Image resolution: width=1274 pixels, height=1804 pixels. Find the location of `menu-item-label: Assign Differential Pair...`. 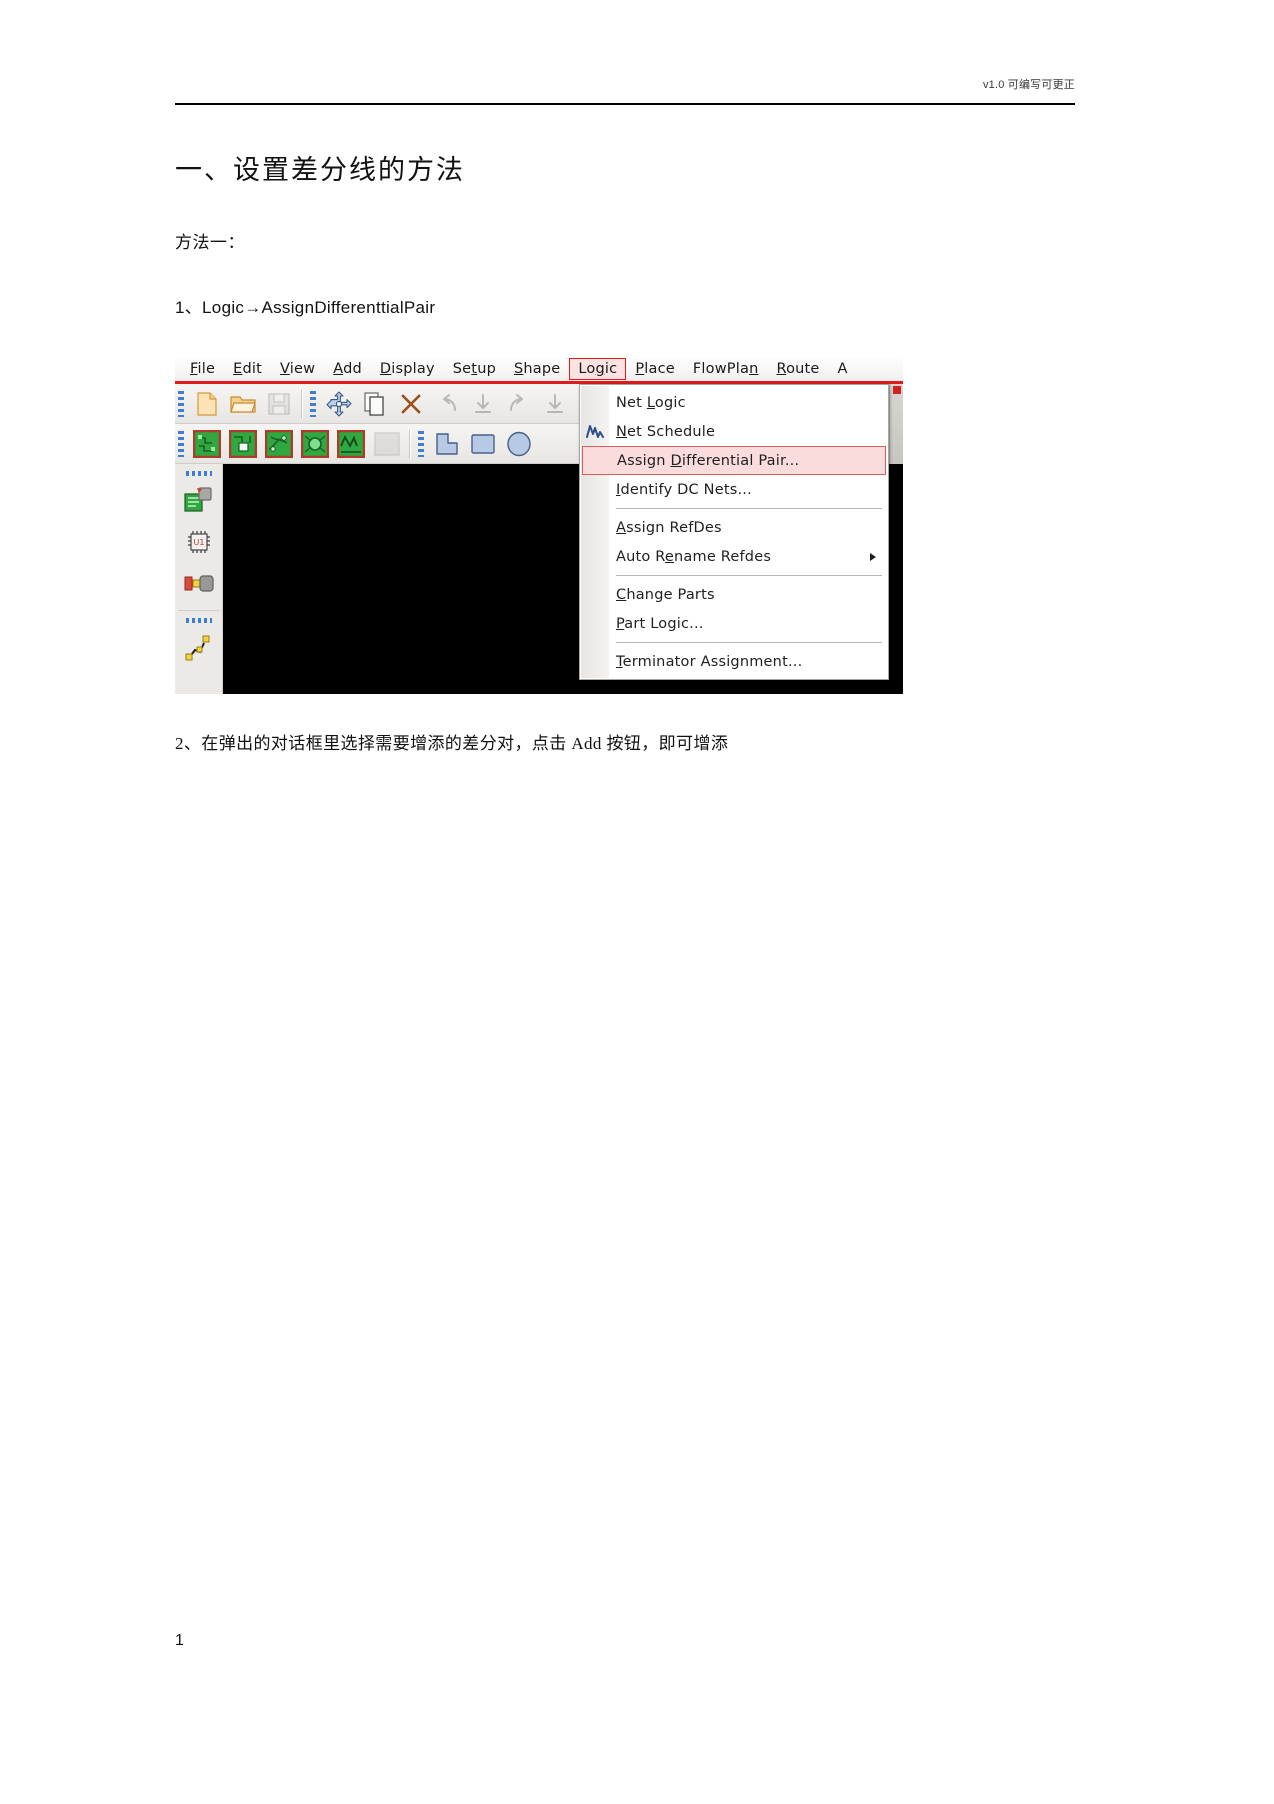

menu-item-label: Assign Differential Pair... is located at coordinates (708, 460).